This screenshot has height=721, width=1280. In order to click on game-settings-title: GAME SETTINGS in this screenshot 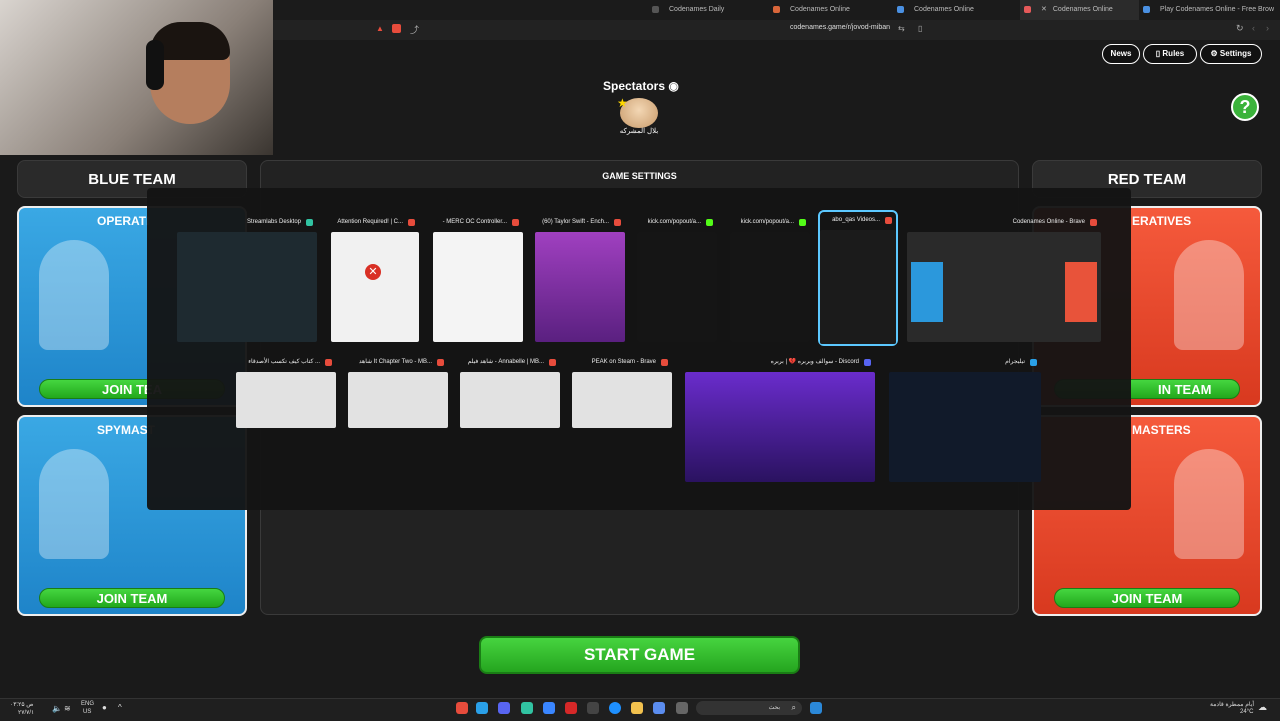, I will do `click(639, 176)`.